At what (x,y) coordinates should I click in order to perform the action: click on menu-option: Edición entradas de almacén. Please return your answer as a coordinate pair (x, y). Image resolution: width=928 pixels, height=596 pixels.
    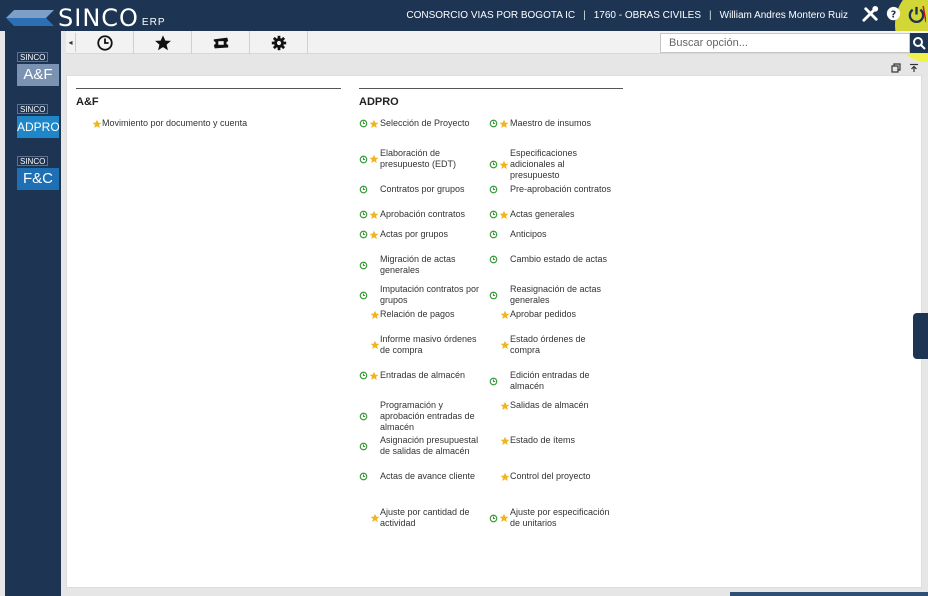
    Looking at the image, I should click on (552, 381).